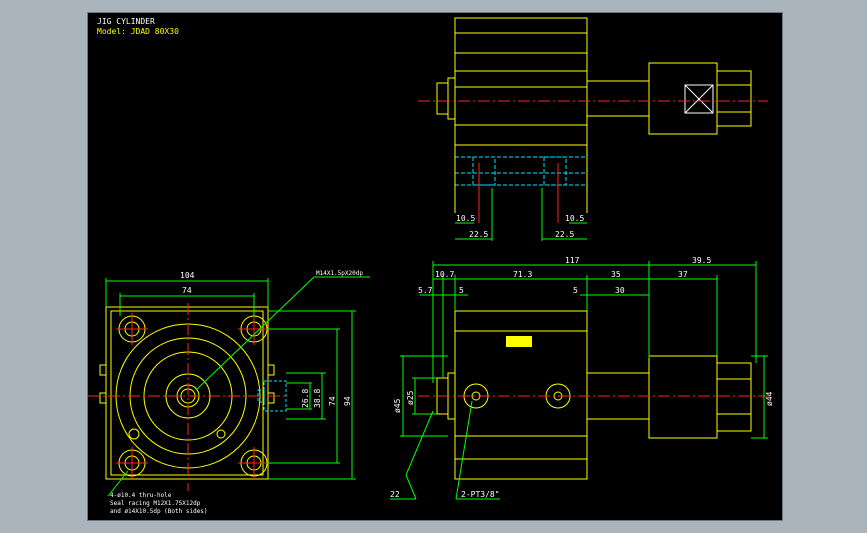 This screenshot has height=533, width=867. What do you see at coordinates (522, 274) in the screenshot?
I see `side-dim-71-3: 71.3` at bounding box center [522, 274].